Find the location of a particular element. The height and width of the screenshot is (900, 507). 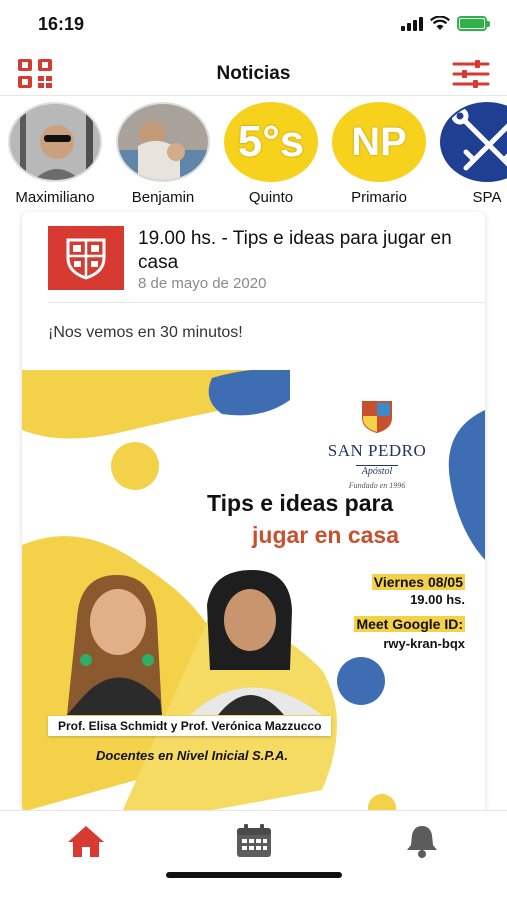

battery-icon is located at coordinates (473, 23).